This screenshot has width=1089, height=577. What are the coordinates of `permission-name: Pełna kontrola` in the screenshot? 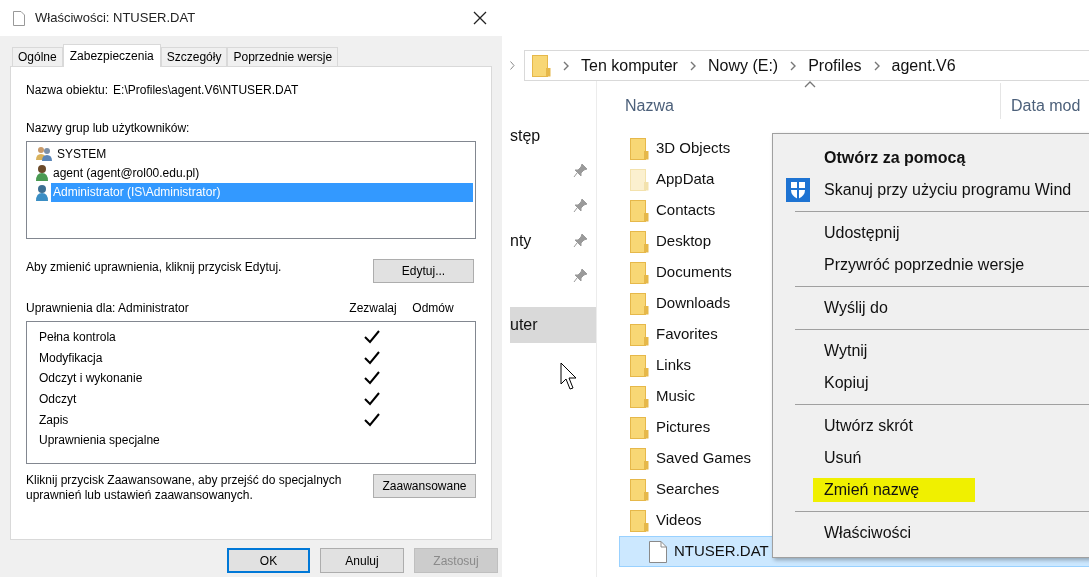 It's located at (78, 338).